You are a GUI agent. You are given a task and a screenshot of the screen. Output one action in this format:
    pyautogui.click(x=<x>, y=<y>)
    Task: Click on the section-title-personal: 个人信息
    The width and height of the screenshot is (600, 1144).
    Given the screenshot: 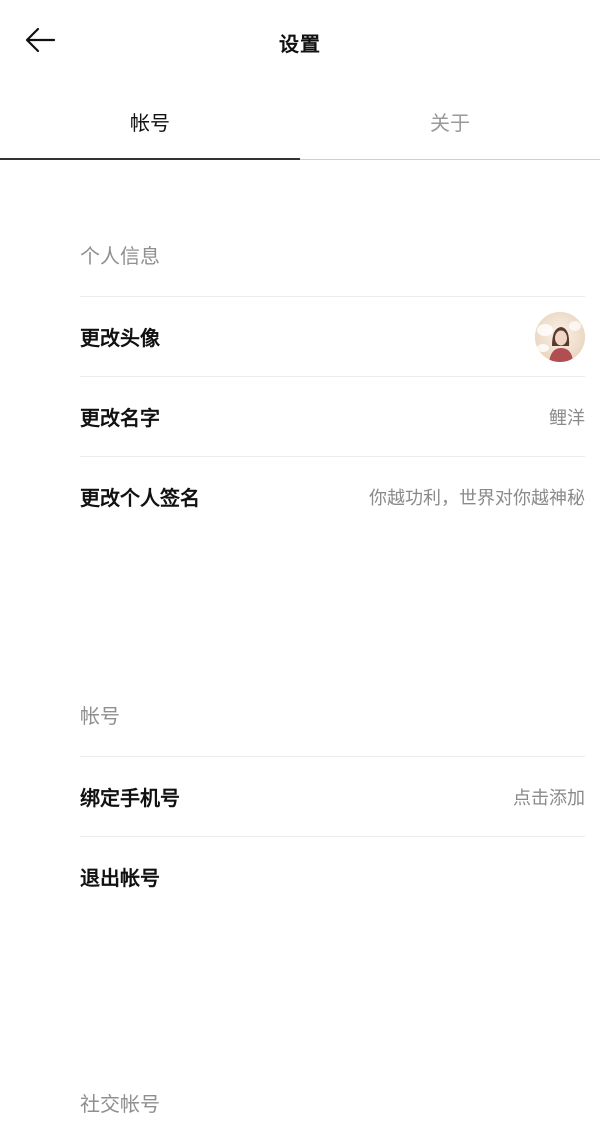 What is the action you would take?
    pyautogui.click(x=332, y=256)
    